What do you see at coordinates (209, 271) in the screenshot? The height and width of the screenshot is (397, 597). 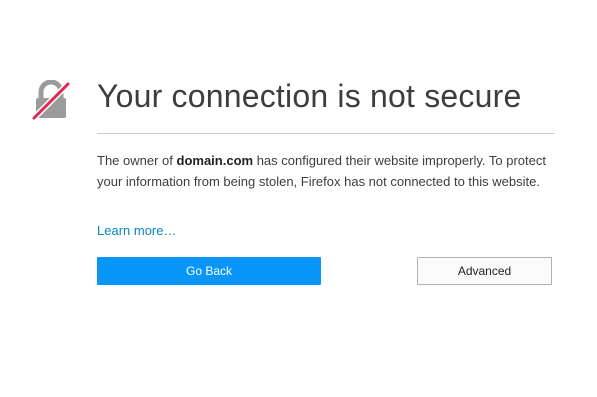 I see `go-back-button: Go Back` at bounding box center [209, 271].